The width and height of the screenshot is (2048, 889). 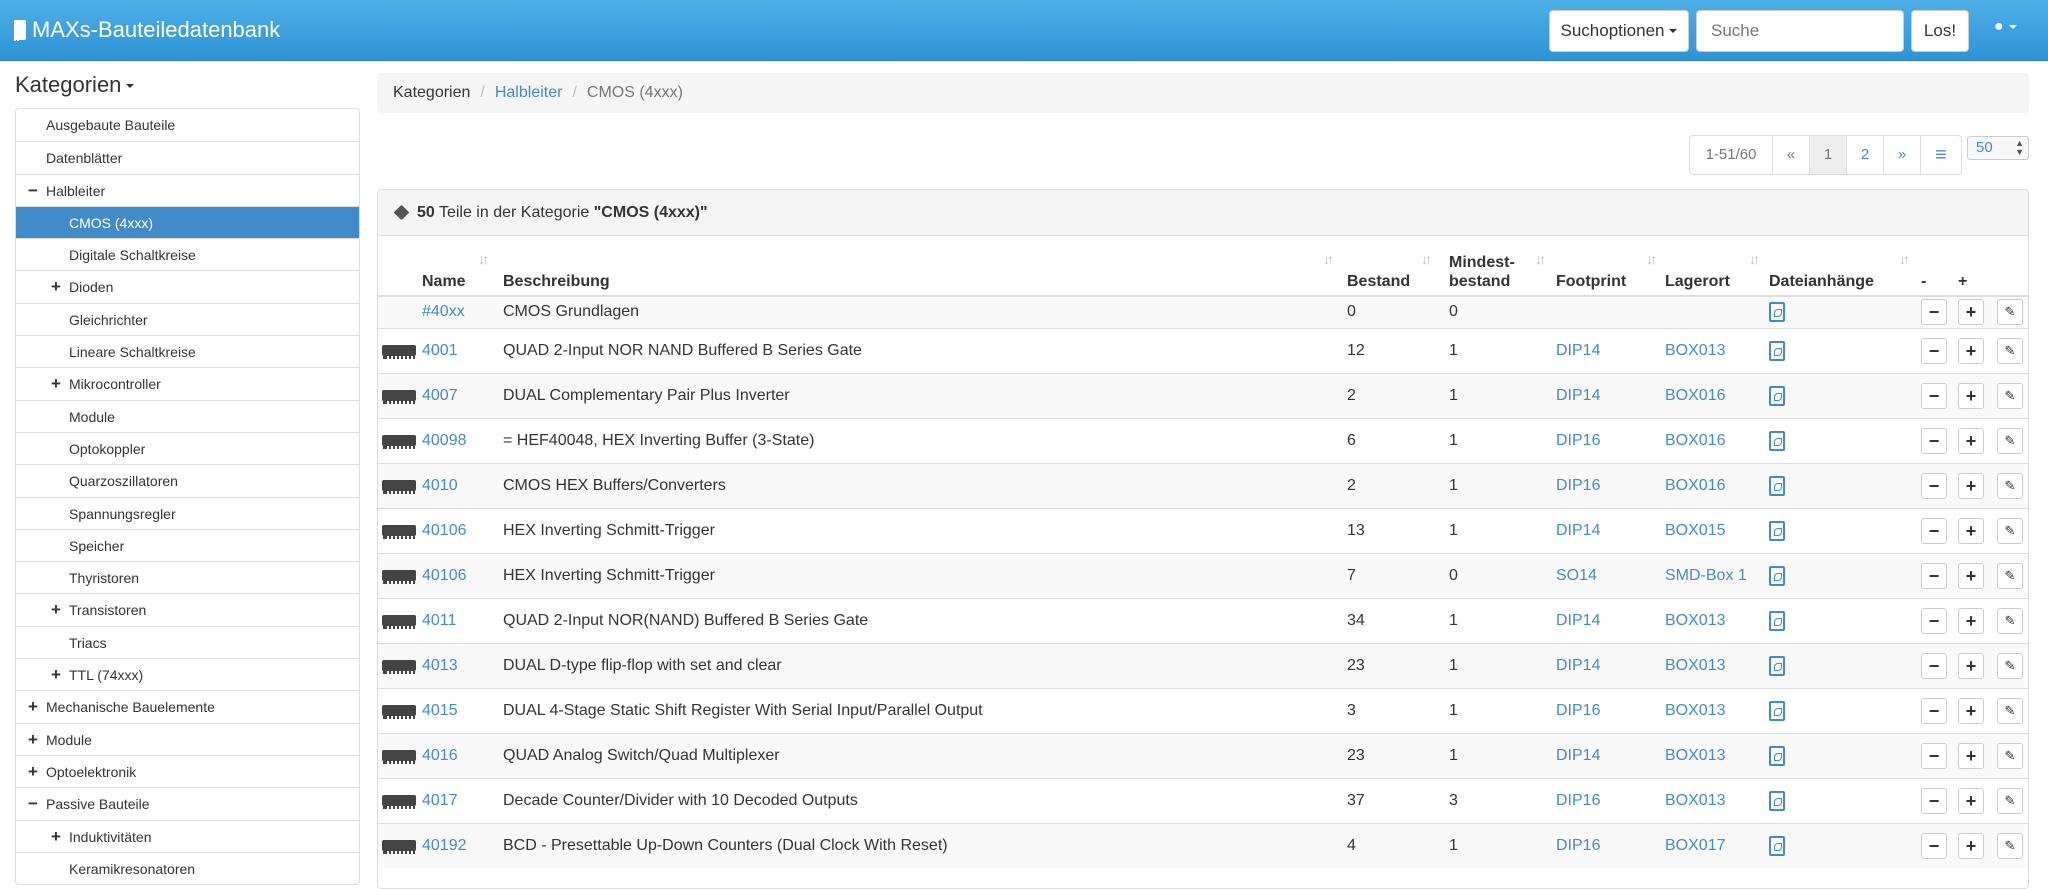 What do you see at coordinates (187, 189) in the screenshot?
I see `sidebar-item: − Halbleiter` at bounding box center [187, 189].